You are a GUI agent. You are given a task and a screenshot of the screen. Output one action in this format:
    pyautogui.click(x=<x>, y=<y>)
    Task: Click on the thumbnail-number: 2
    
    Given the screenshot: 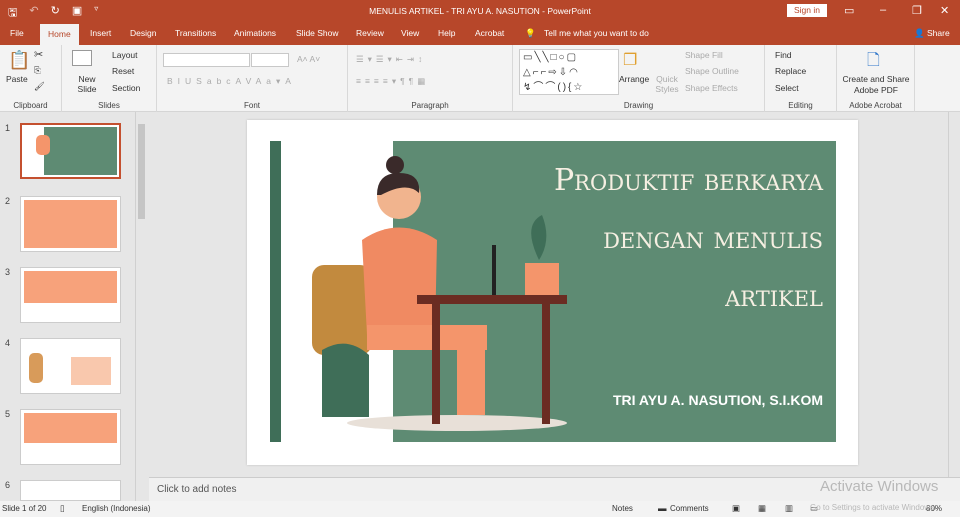 What is the action you would take?
    pyautogui.click(x=8, y=201)
    